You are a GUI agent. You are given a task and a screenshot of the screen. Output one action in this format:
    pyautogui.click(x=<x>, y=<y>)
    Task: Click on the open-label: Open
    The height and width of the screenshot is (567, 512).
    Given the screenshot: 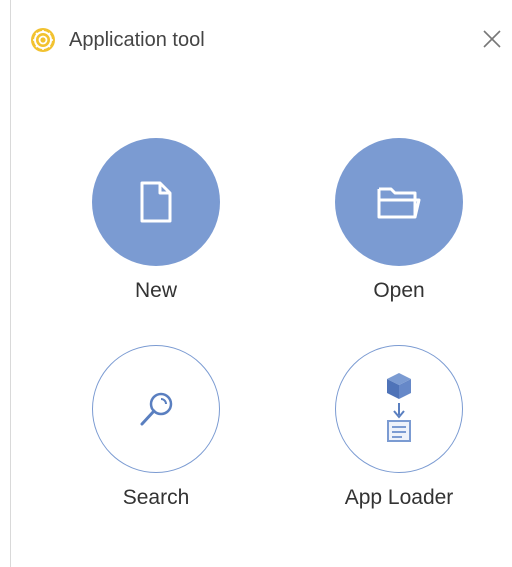 What is the action you would take?
    pyautogui.click(x=399, y=290)
    